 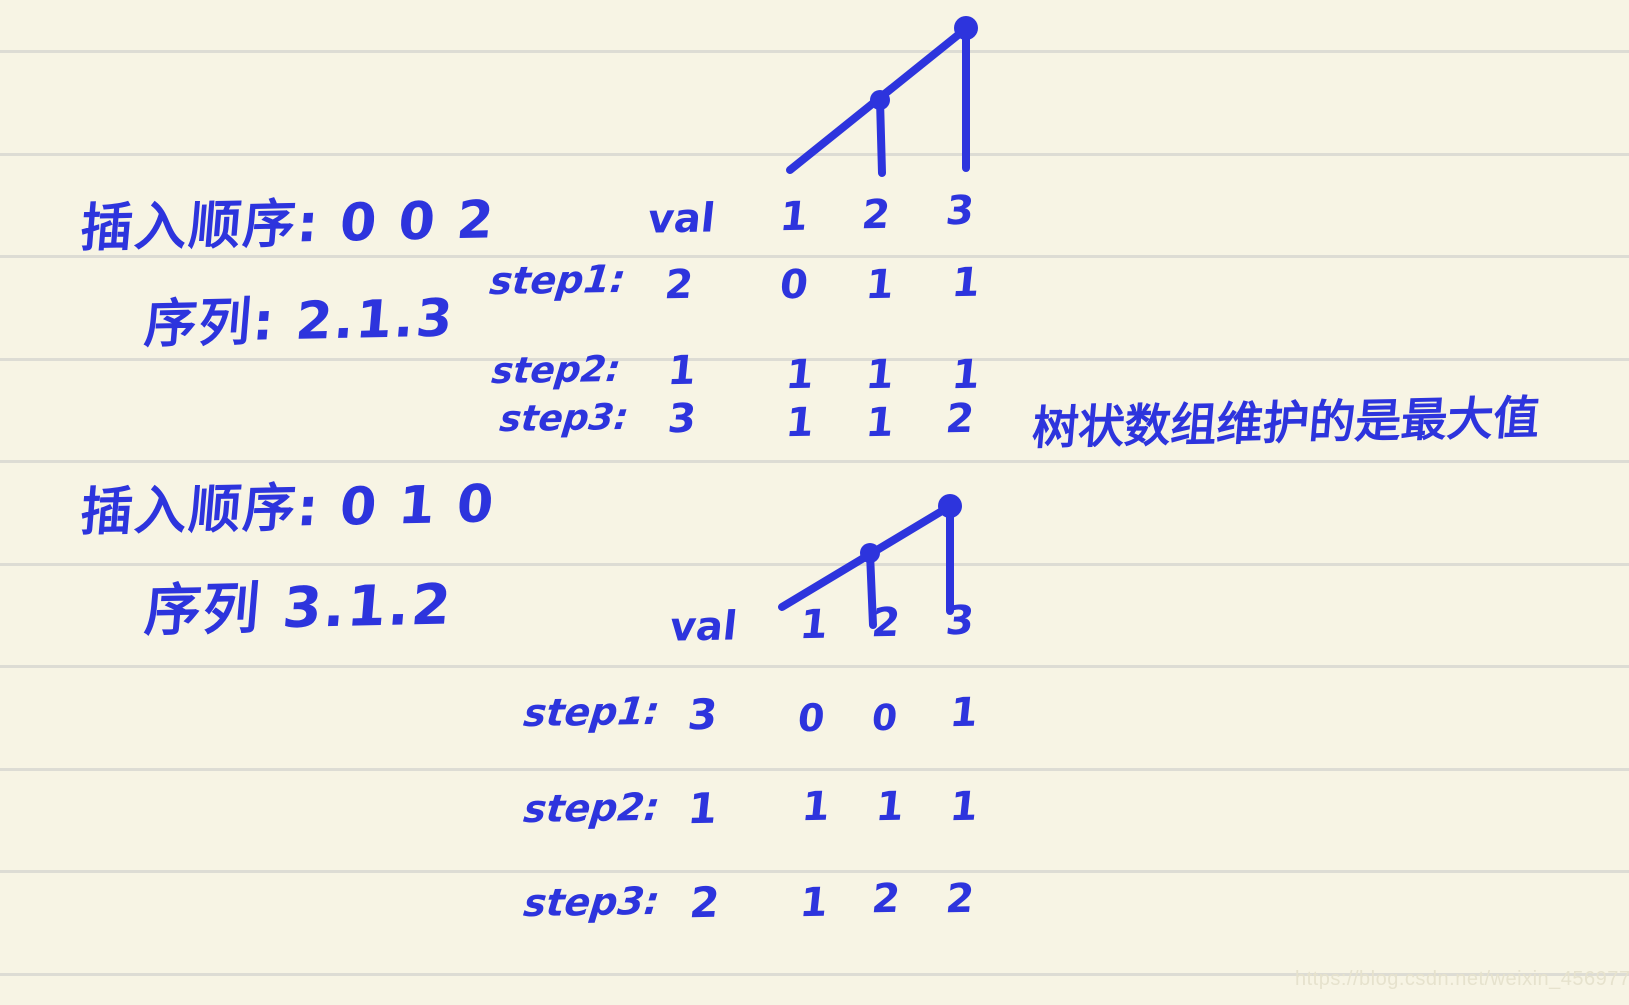 What do you see at coordinates (682, 419) in the screenshot?
I see `table1-row3-val: 3` at bounding box center [682, 419].